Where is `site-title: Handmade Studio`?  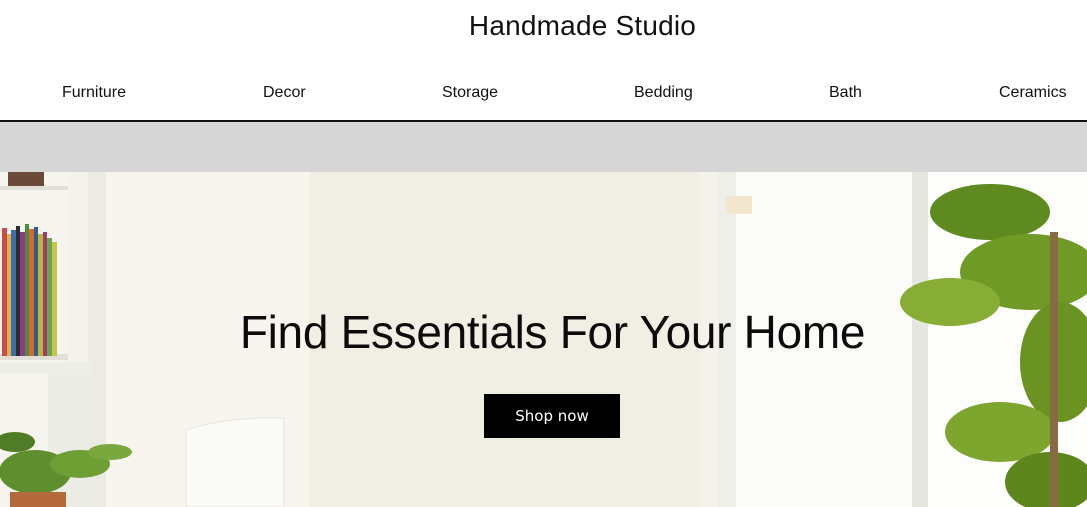
site-title: Handmade Studio is located at coordinates (543, 26).